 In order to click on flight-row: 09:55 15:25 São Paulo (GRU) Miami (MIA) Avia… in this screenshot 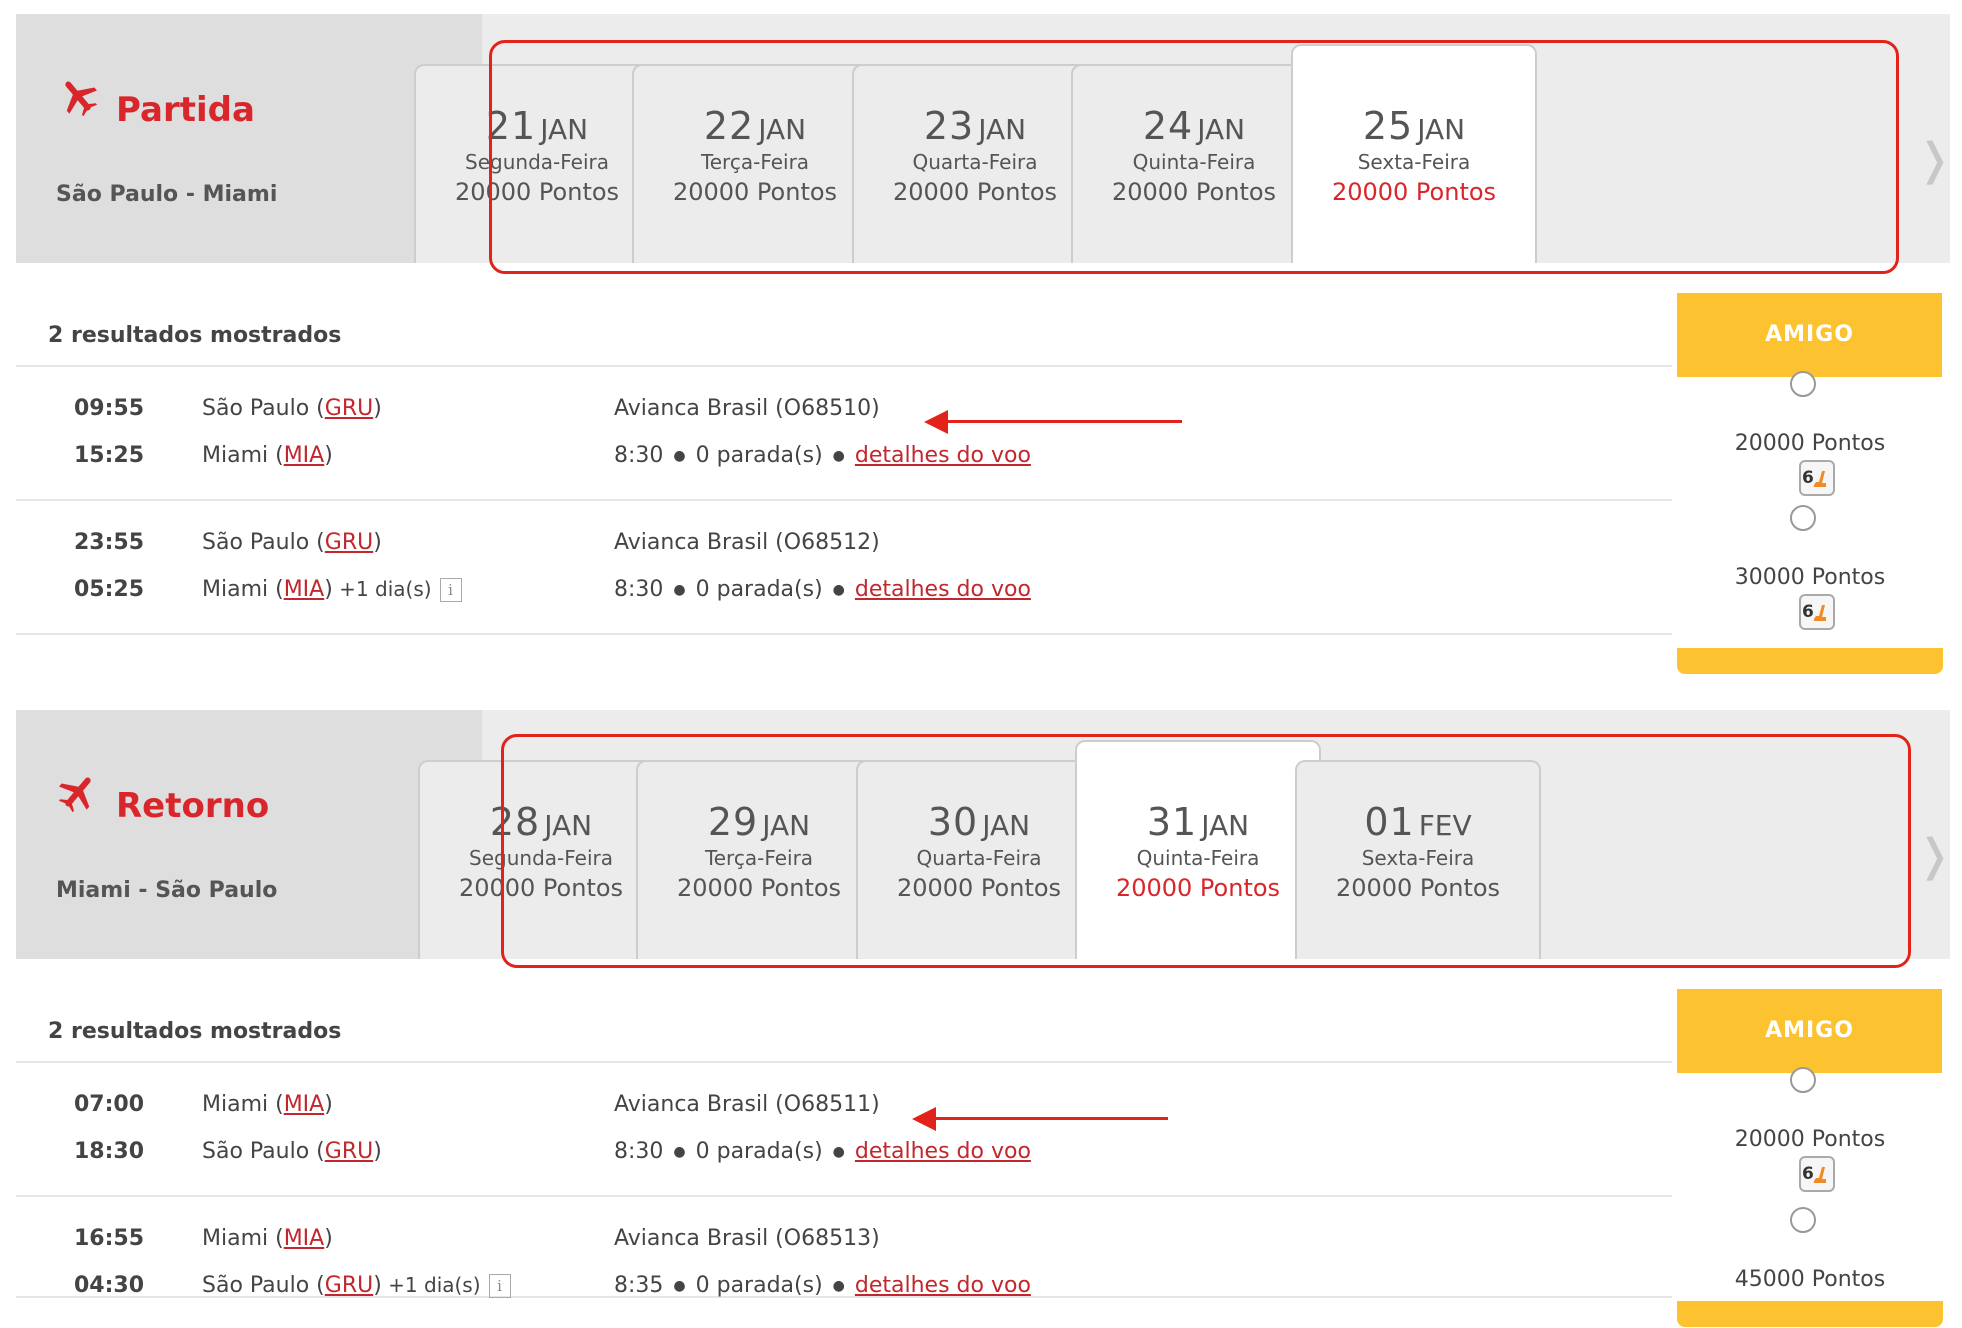, I will do `click(983, 432)`.